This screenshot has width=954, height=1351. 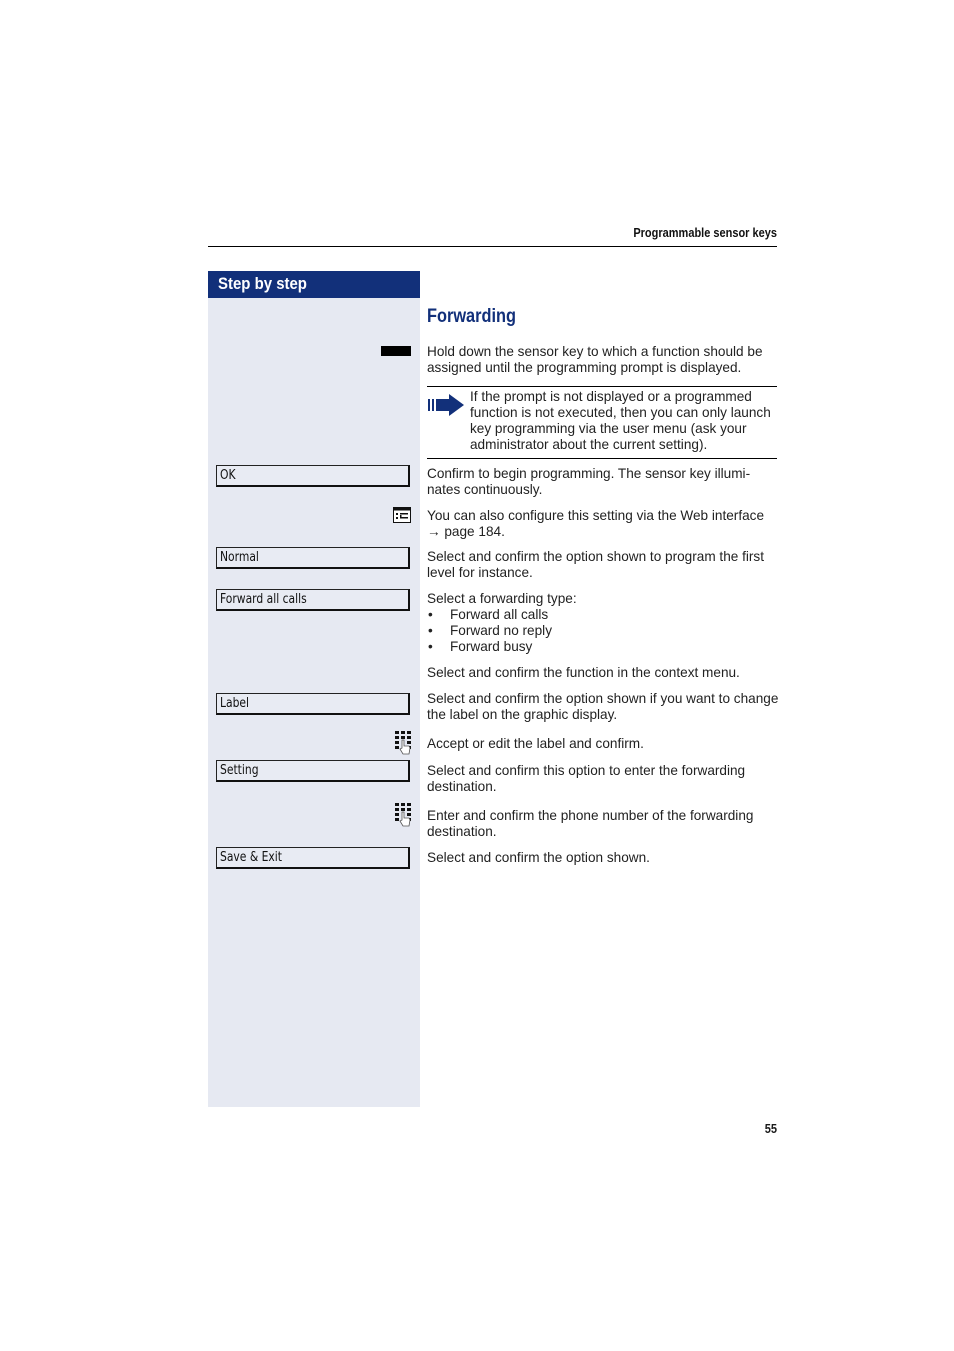 What do you see at coordinates (602, 386) in the screenshot?
I see `note-top-rule` at bounding box center [602, 386].